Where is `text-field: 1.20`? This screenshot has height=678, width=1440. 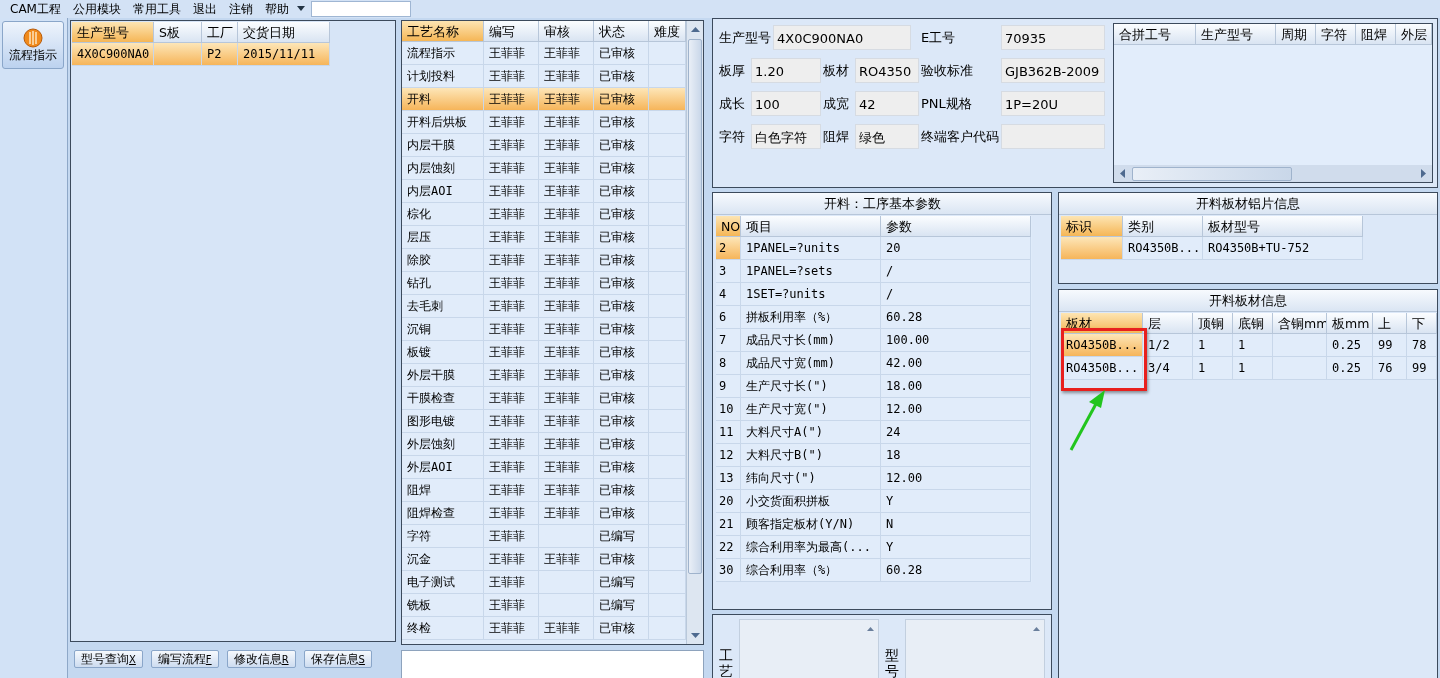
text-field: 1.20 is located at coordinates (786, 70).